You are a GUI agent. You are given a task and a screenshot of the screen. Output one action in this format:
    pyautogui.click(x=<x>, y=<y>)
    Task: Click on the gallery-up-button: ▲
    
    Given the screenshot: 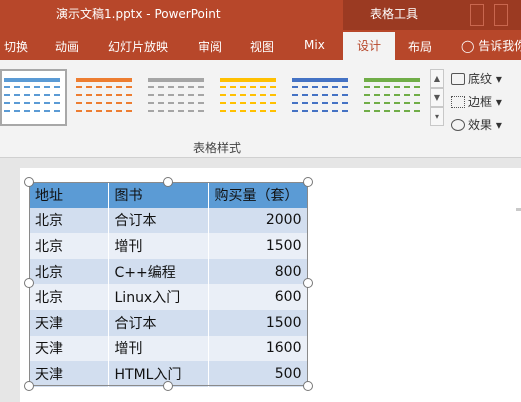 What is the action you would take?
    pyautogui.click(x=437, y=78)
    